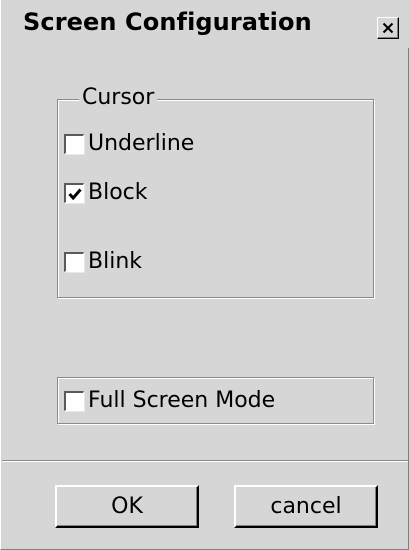  I want to click on checkmark-icon, so click(75, 194).